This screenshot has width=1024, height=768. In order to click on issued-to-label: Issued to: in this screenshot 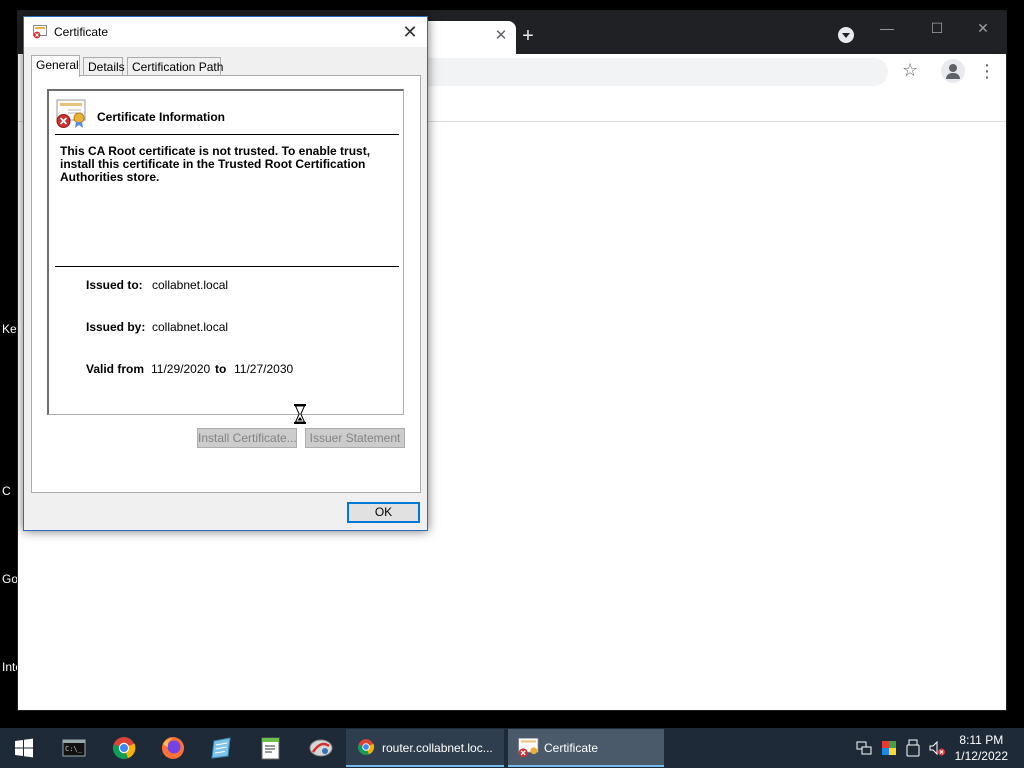, I will do `click(114, 285)`.